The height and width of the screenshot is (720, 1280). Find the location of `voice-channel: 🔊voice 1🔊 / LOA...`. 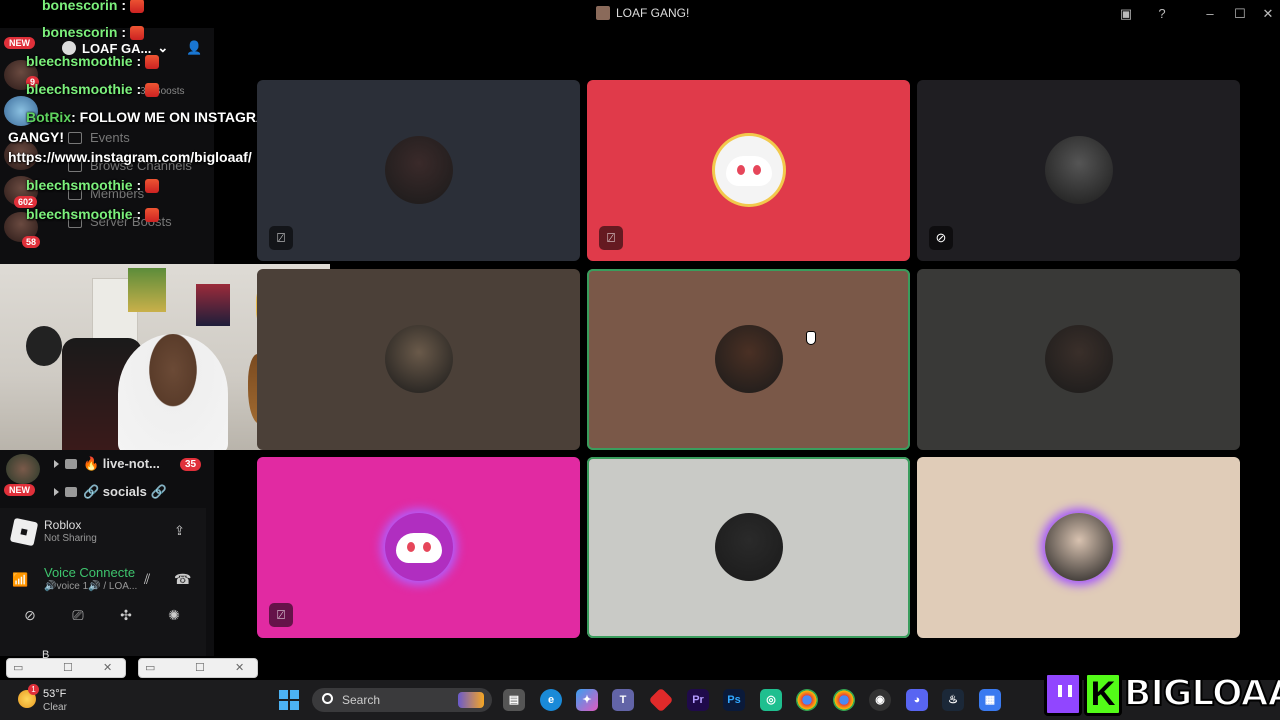

voice-channel: 🔊voice 1🔊 / LOA... is located at coordinates (90, 586).